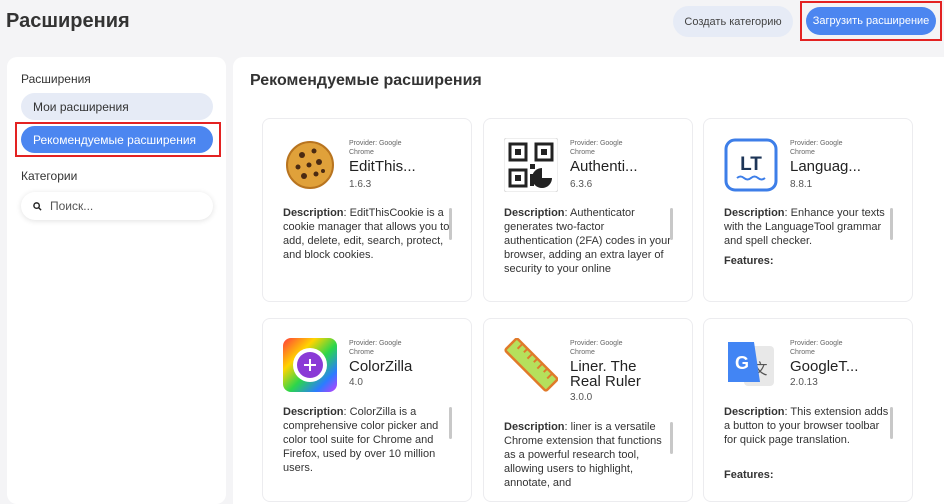  What do you see at coordinates (356, 382) in the screenshot?
I see `card-version: 4.0` at bounding box center [356, 382].